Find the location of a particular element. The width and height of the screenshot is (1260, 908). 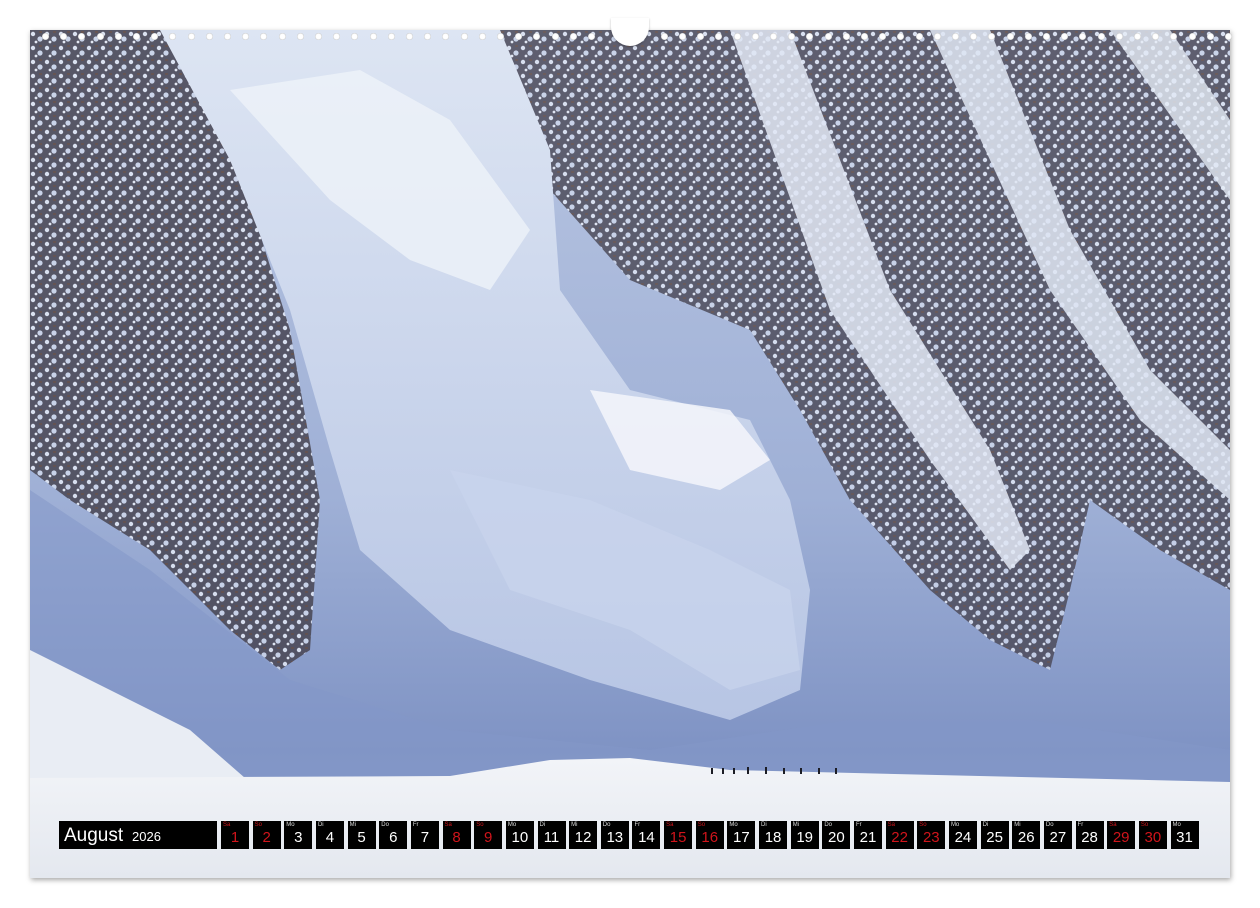

day-cell: Mi 12 is located at coordinates (583, 835).